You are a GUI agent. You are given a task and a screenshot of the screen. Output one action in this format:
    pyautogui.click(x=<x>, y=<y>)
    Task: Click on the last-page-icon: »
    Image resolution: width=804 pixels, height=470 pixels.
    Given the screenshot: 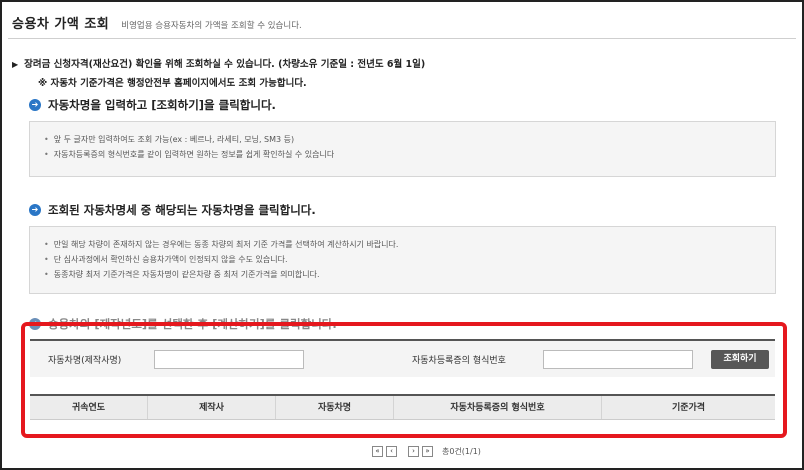 What is the action you would take?
    pyautogui.click(x=427, y=451)
    